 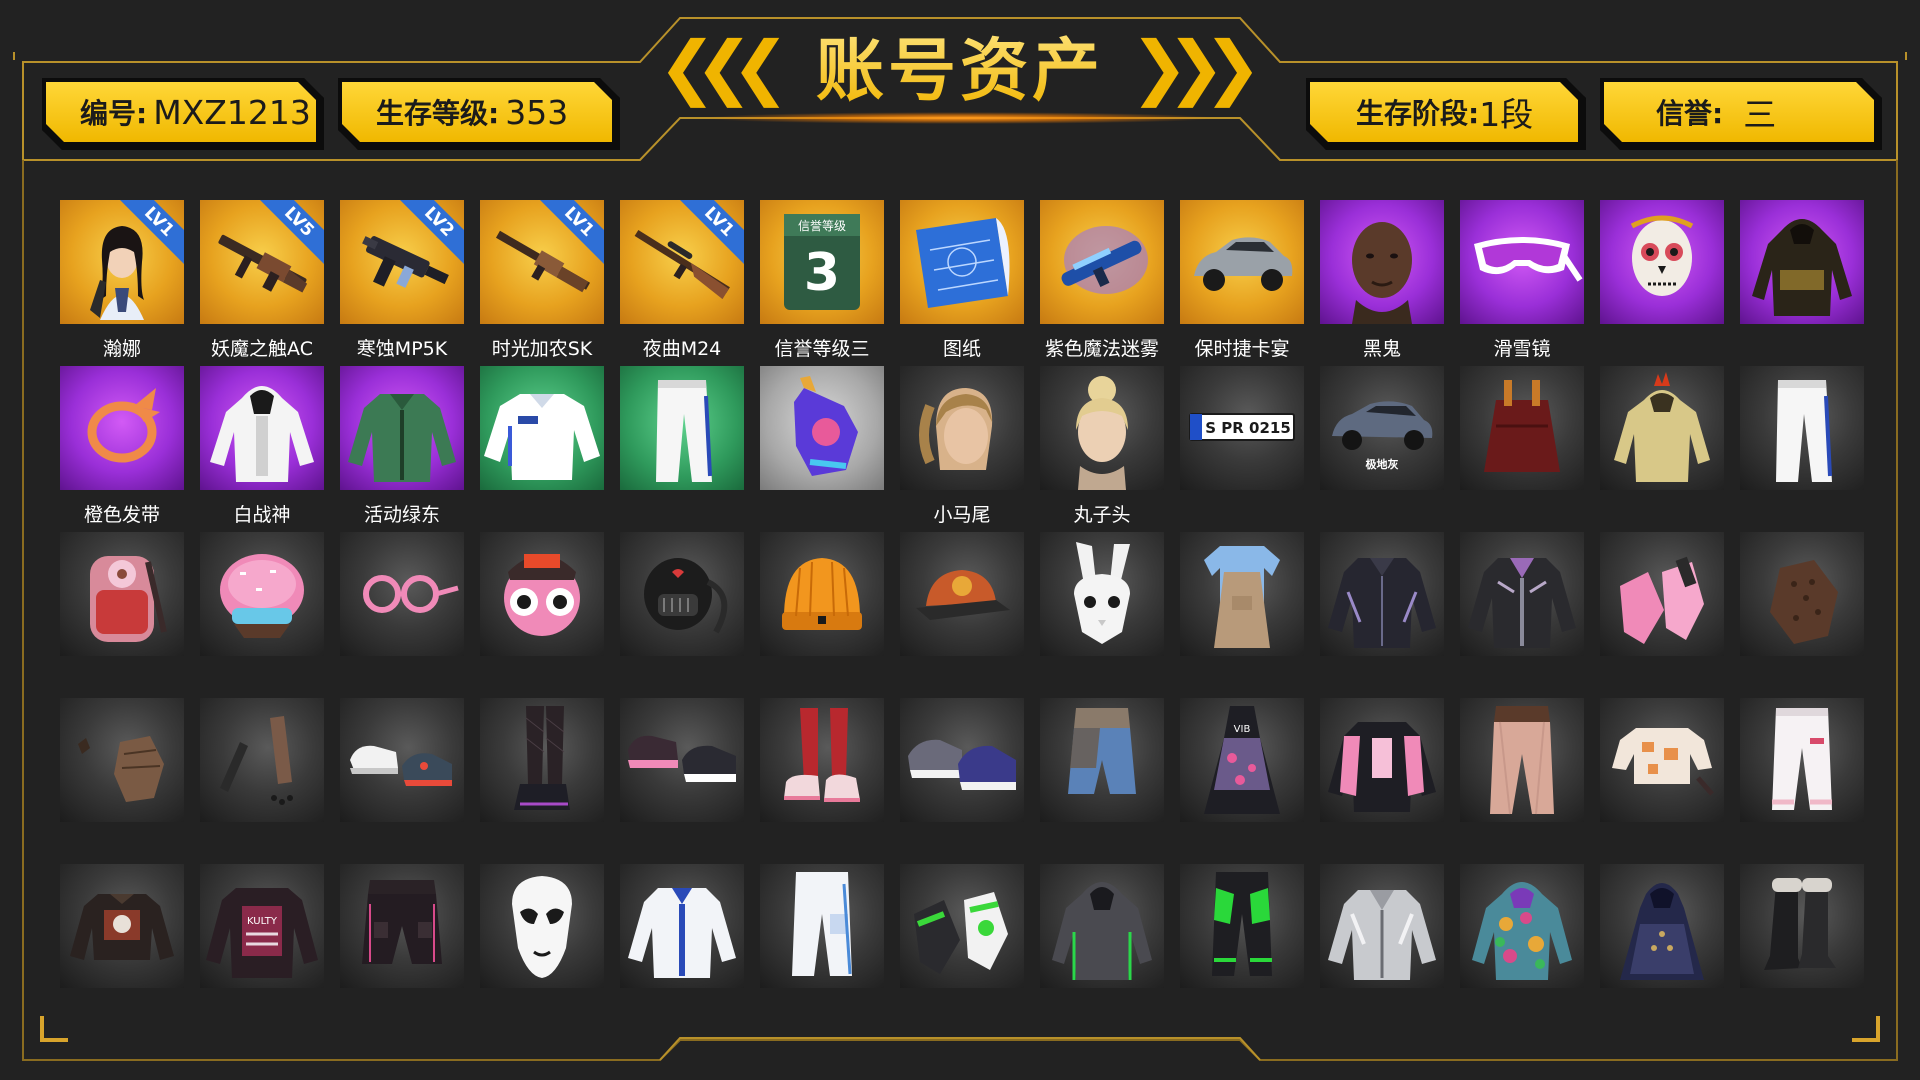 I want to click on asset-item-label: 信誉等级三, so click(x=822, y=349).